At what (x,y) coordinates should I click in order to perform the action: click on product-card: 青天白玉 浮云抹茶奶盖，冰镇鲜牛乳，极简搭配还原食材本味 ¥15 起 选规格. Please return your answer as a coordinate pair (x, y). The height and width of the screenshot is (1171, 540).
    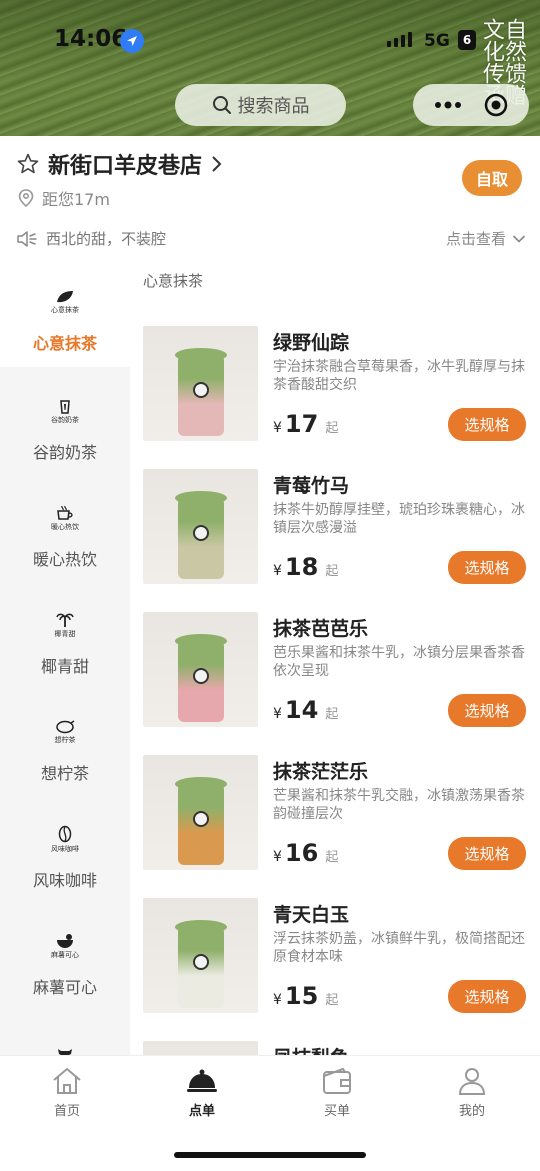
    Looking at the image, I should click on (335, 969).